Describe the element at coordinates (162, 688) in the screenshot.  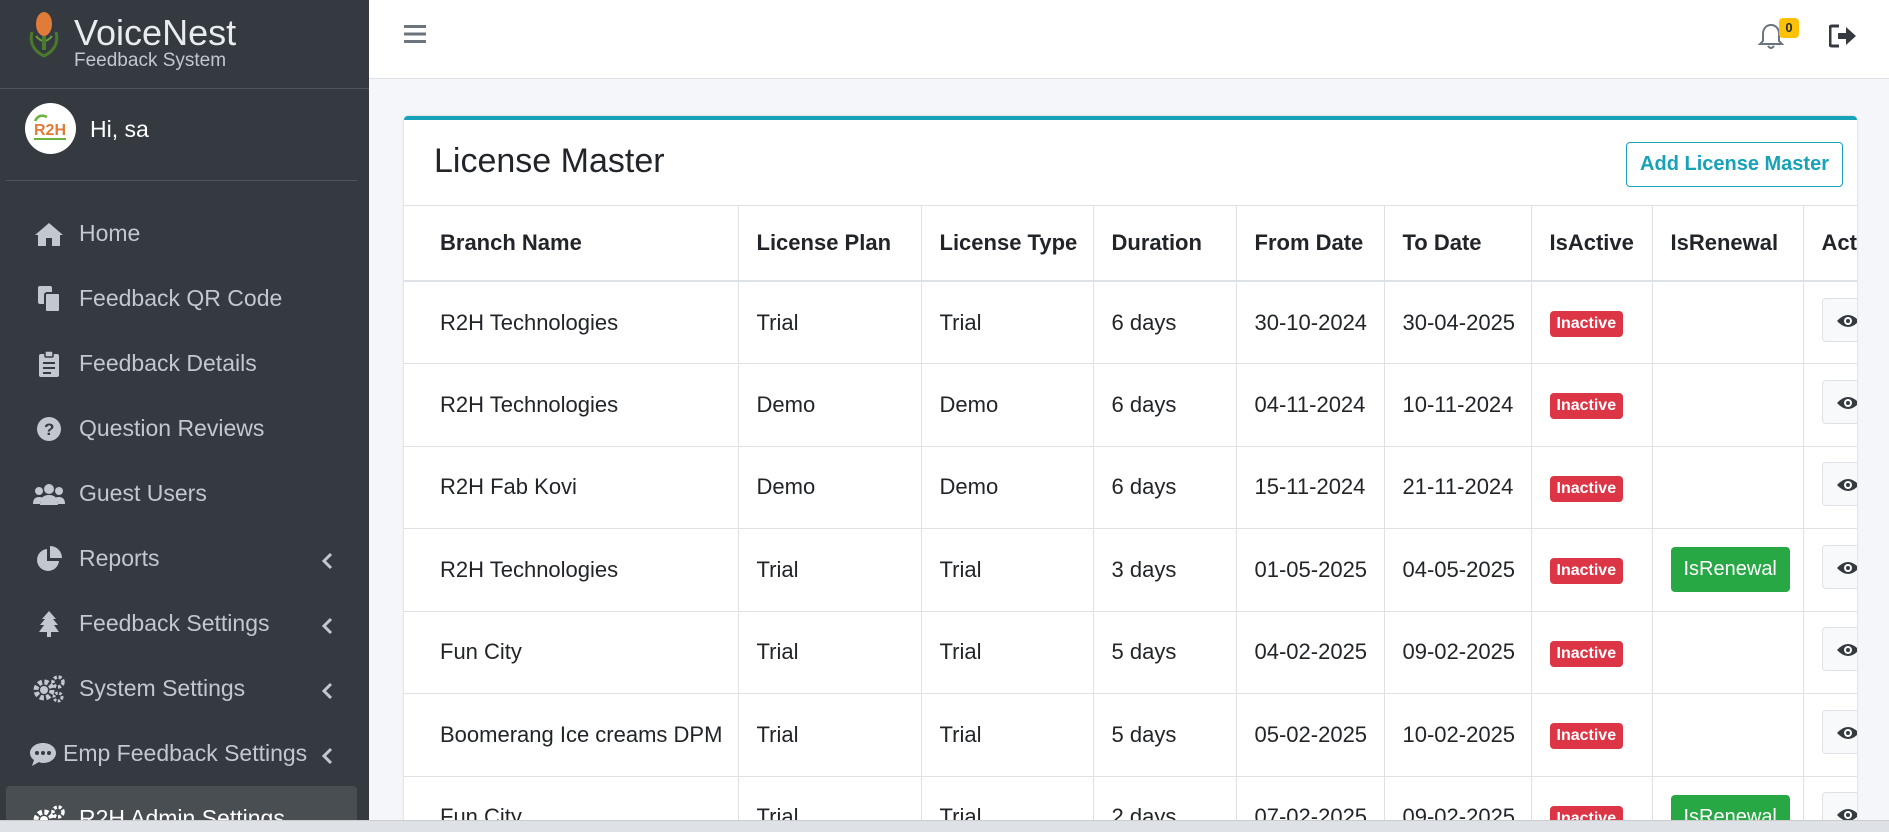
I see `sidebar-item-label: System Settings` at that location.